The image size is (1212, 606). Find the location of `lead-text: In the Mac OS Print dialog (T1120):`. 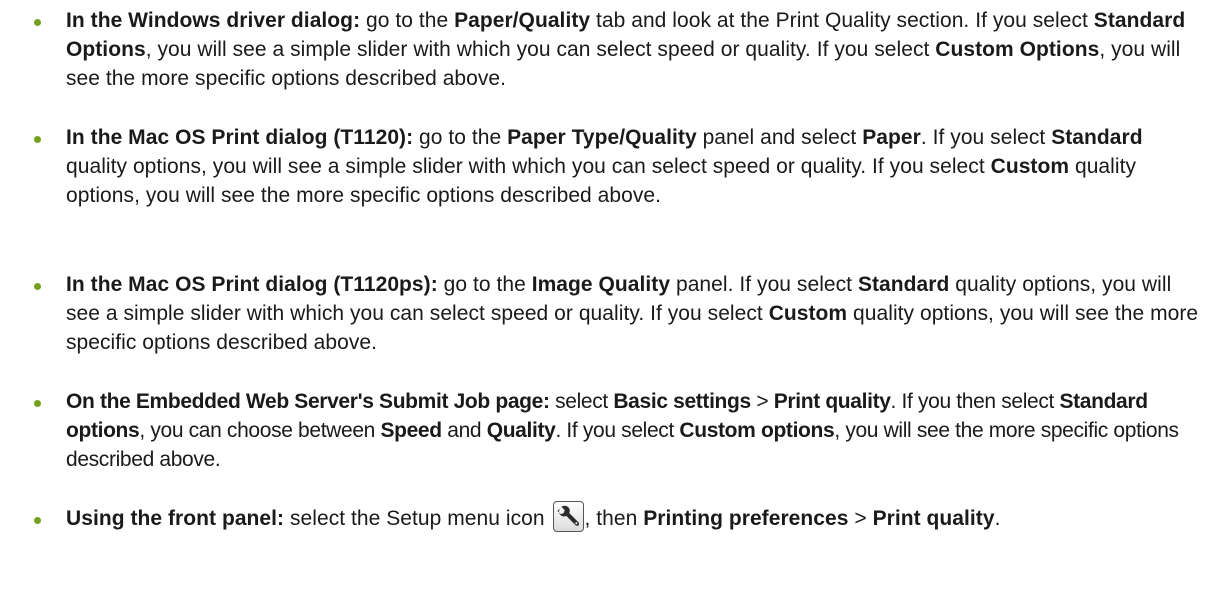

lead-text: In the Mac OS Print dialog (T1120): is located at coordinates (240, 137).